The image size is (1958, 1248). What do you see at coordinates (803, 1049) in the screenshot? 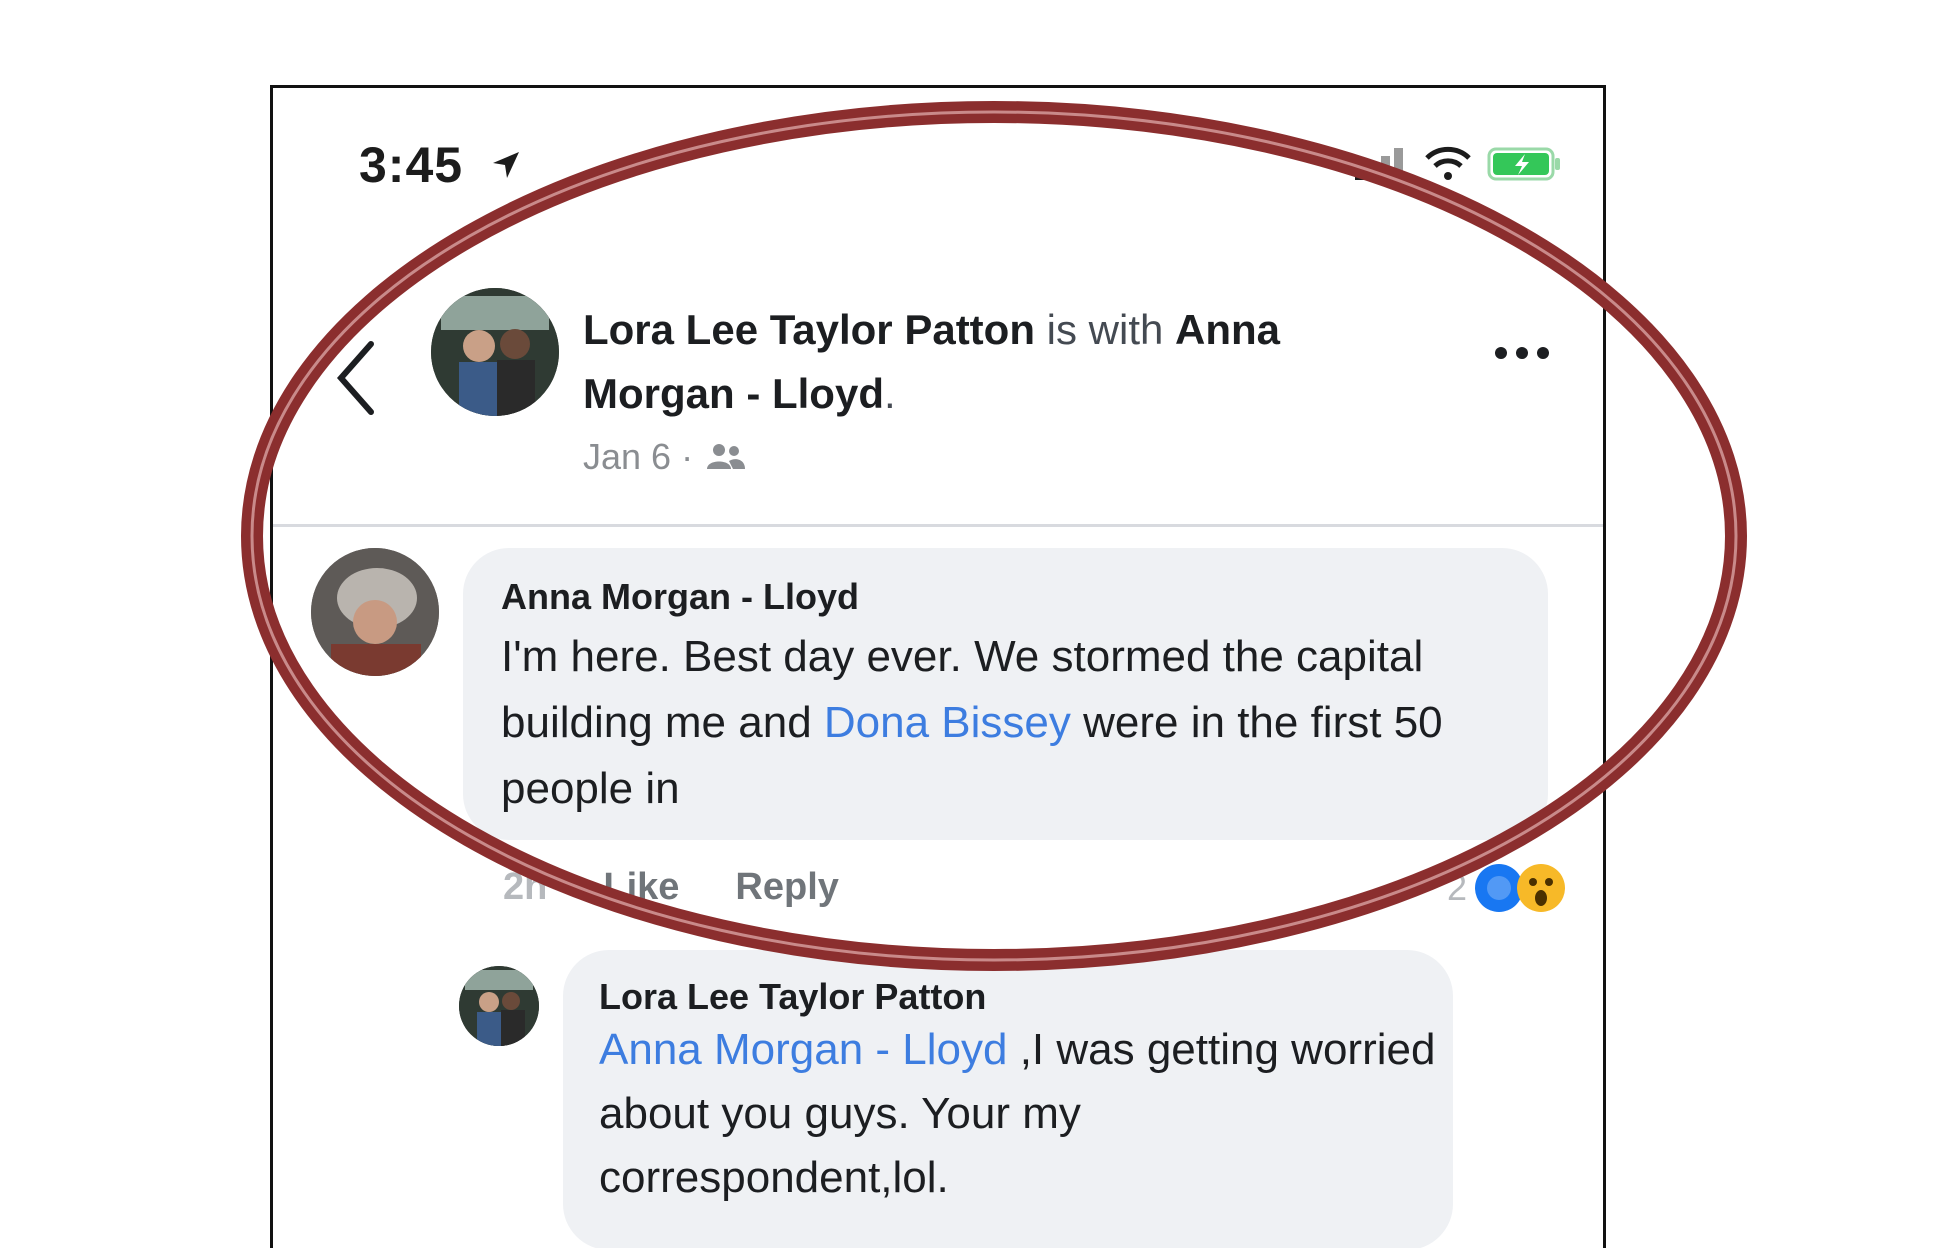
I see `reply-mention-link: Anna Morgan - Lloyd` at bounding box center [803, 1049].